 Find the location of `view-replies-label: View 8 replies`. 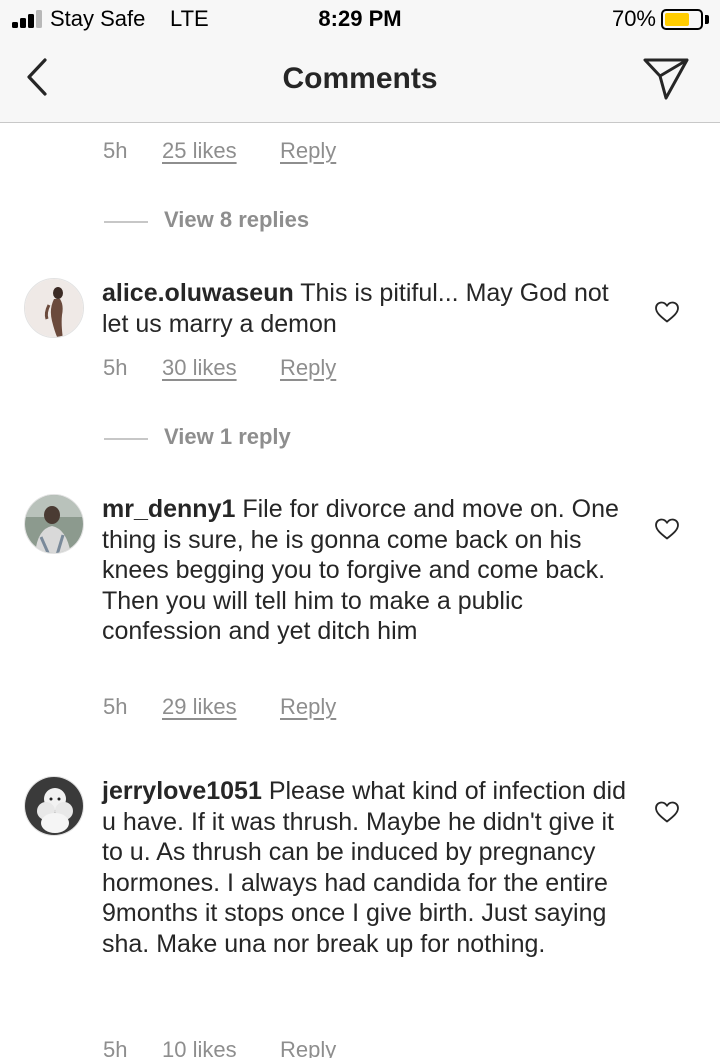

view-replies-label: View 8 replies is located at coordinates (237, 219).